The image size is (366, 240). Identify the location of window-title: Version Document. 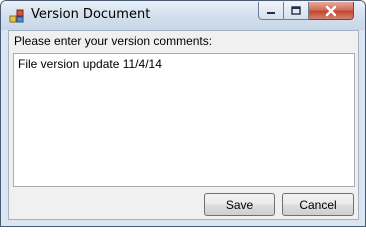
(91, 14).